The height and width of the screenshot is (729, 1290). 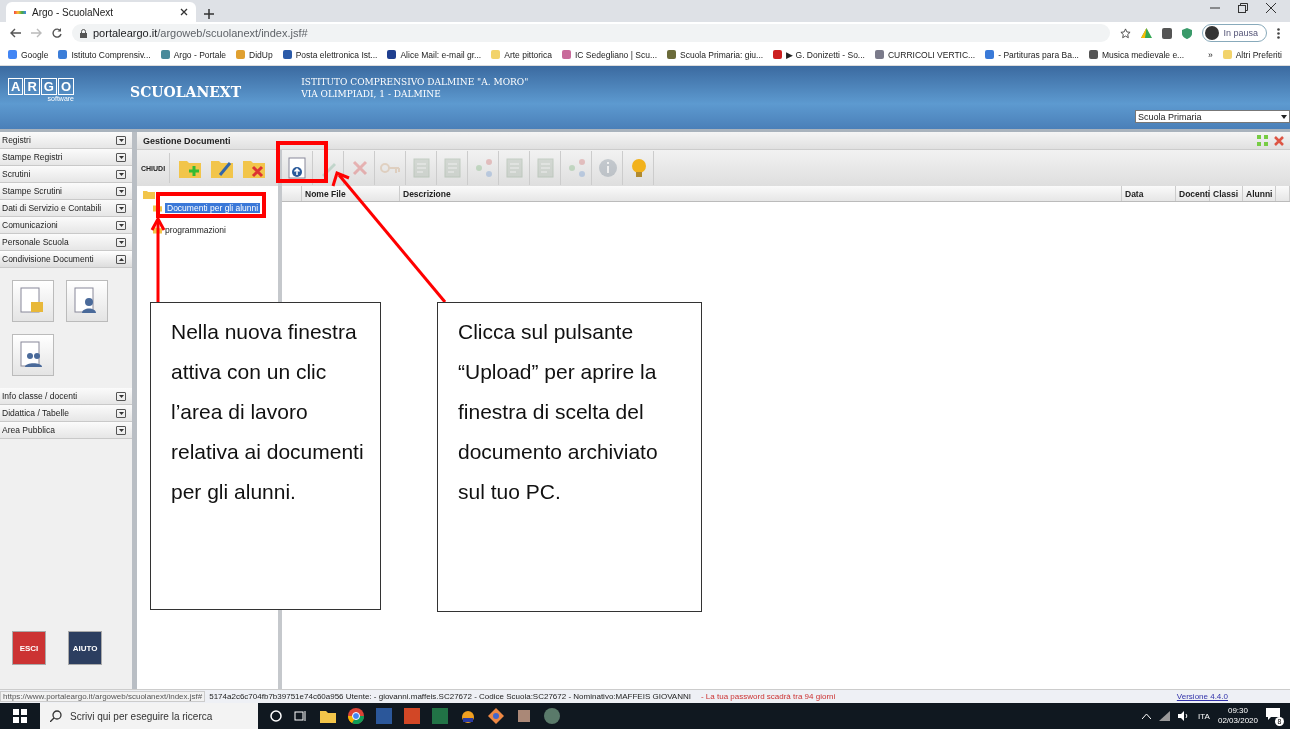 What do you see at coordinates (1147, 716) in the screenshot?
I see `chevron-up-icon` at bounding box center [1147, 716].